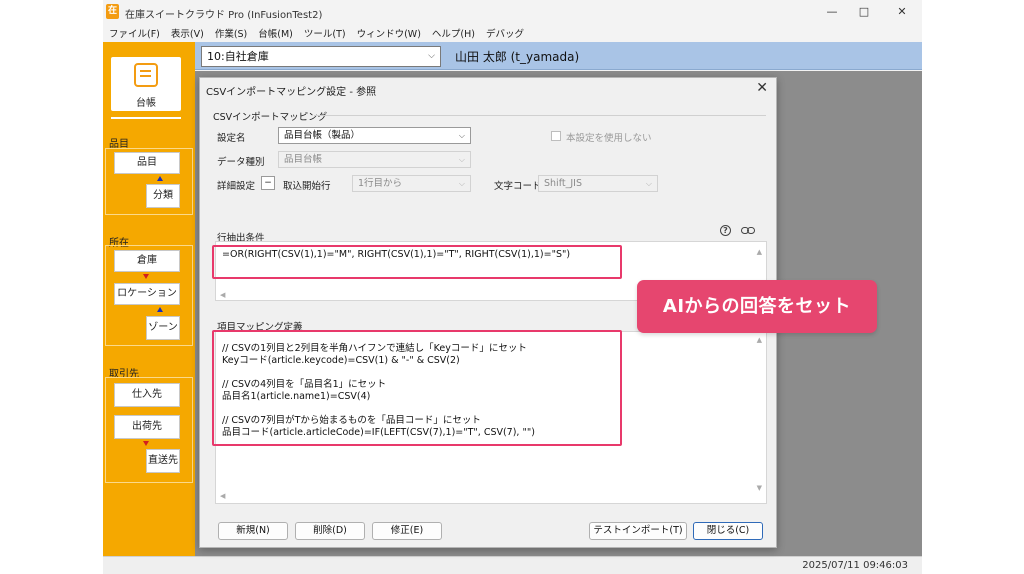 The image size is (1024, 574). I want to click on title-bar: 在 在庫スイートクラウド Pro (InFusionTest2) — □ ✕, so click(512, 12).